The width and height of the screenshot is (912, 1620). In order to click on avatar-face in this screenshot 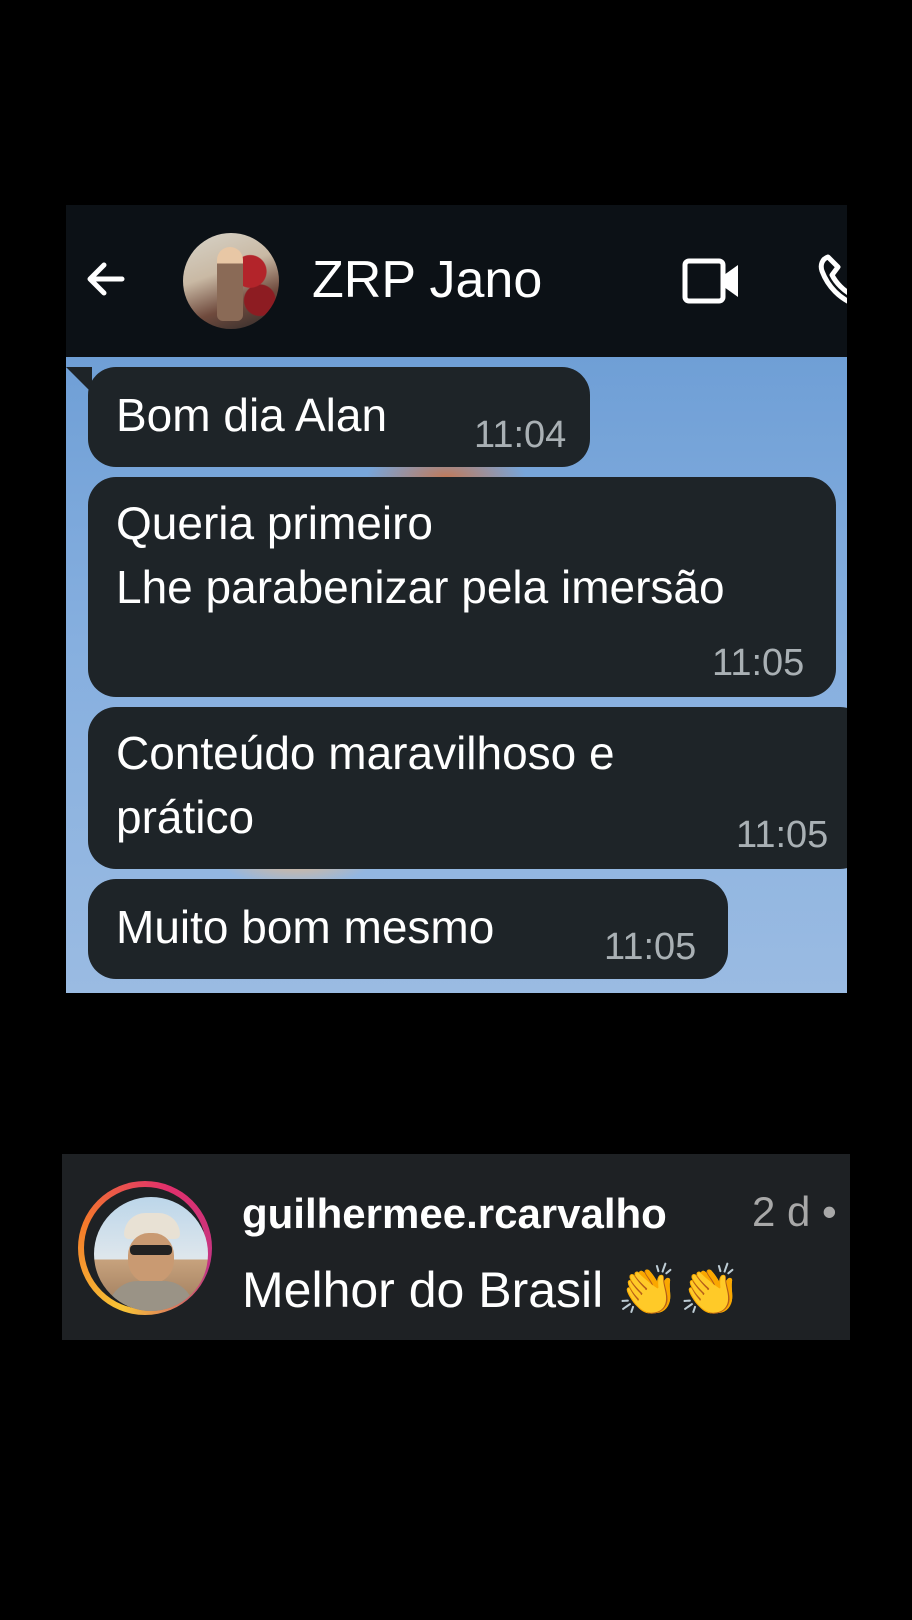, I will do `click(151, 1258)`.